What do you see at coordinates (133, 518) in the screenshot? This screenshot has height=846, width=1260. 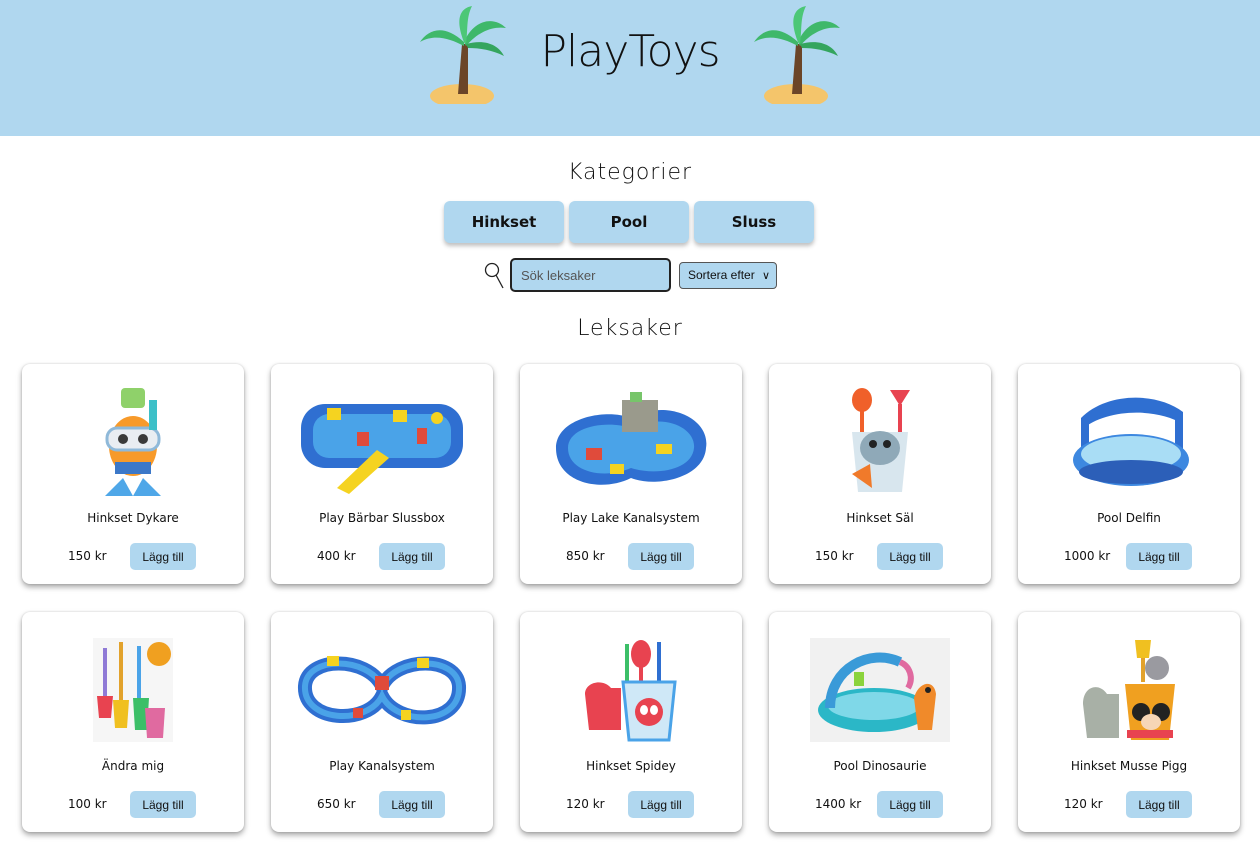 I see `product-name: Hinkset Dykare` at bounding box center [133, 518].